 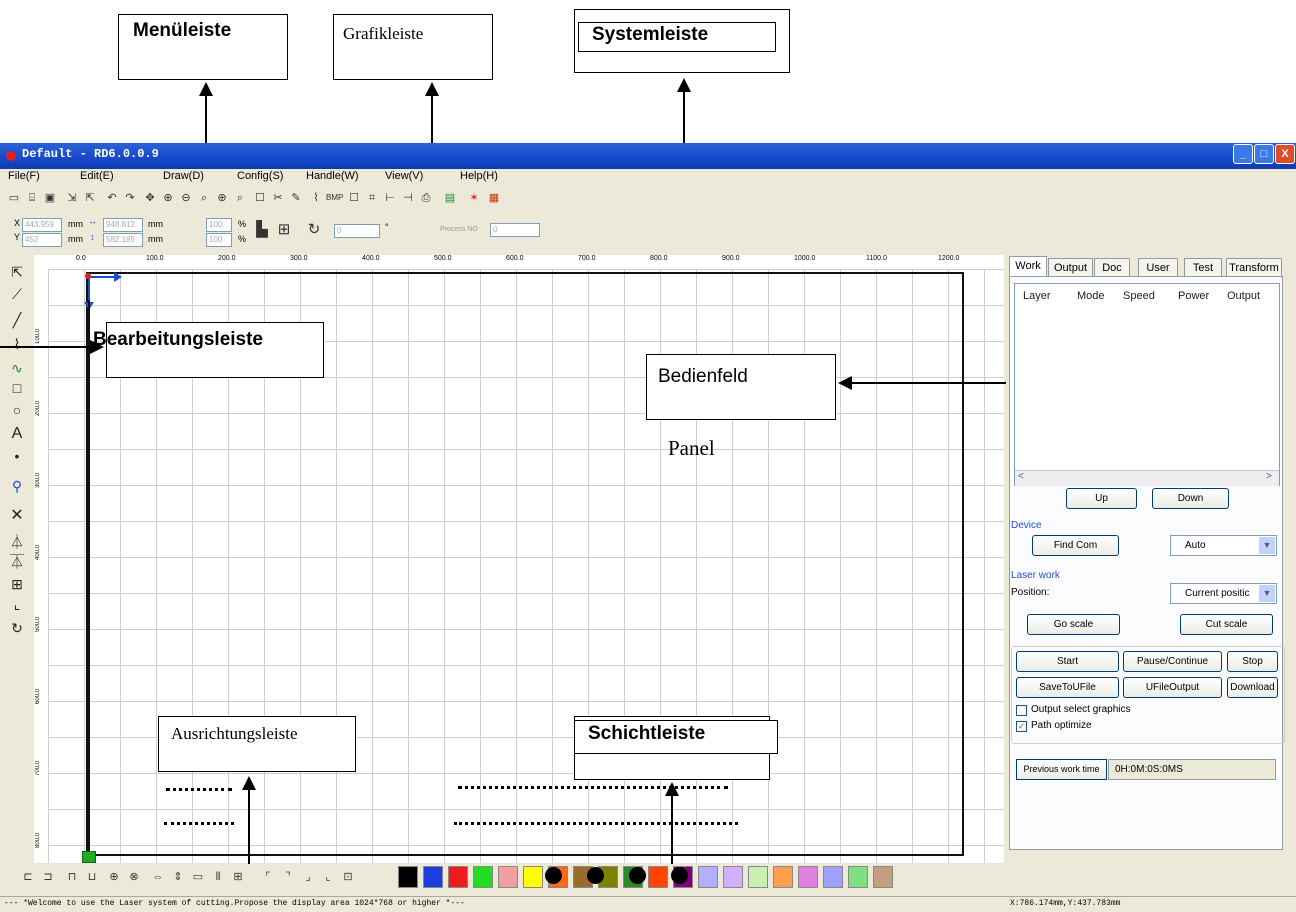 I want to click on menu-view: View(V), so click(x=404, y=176).